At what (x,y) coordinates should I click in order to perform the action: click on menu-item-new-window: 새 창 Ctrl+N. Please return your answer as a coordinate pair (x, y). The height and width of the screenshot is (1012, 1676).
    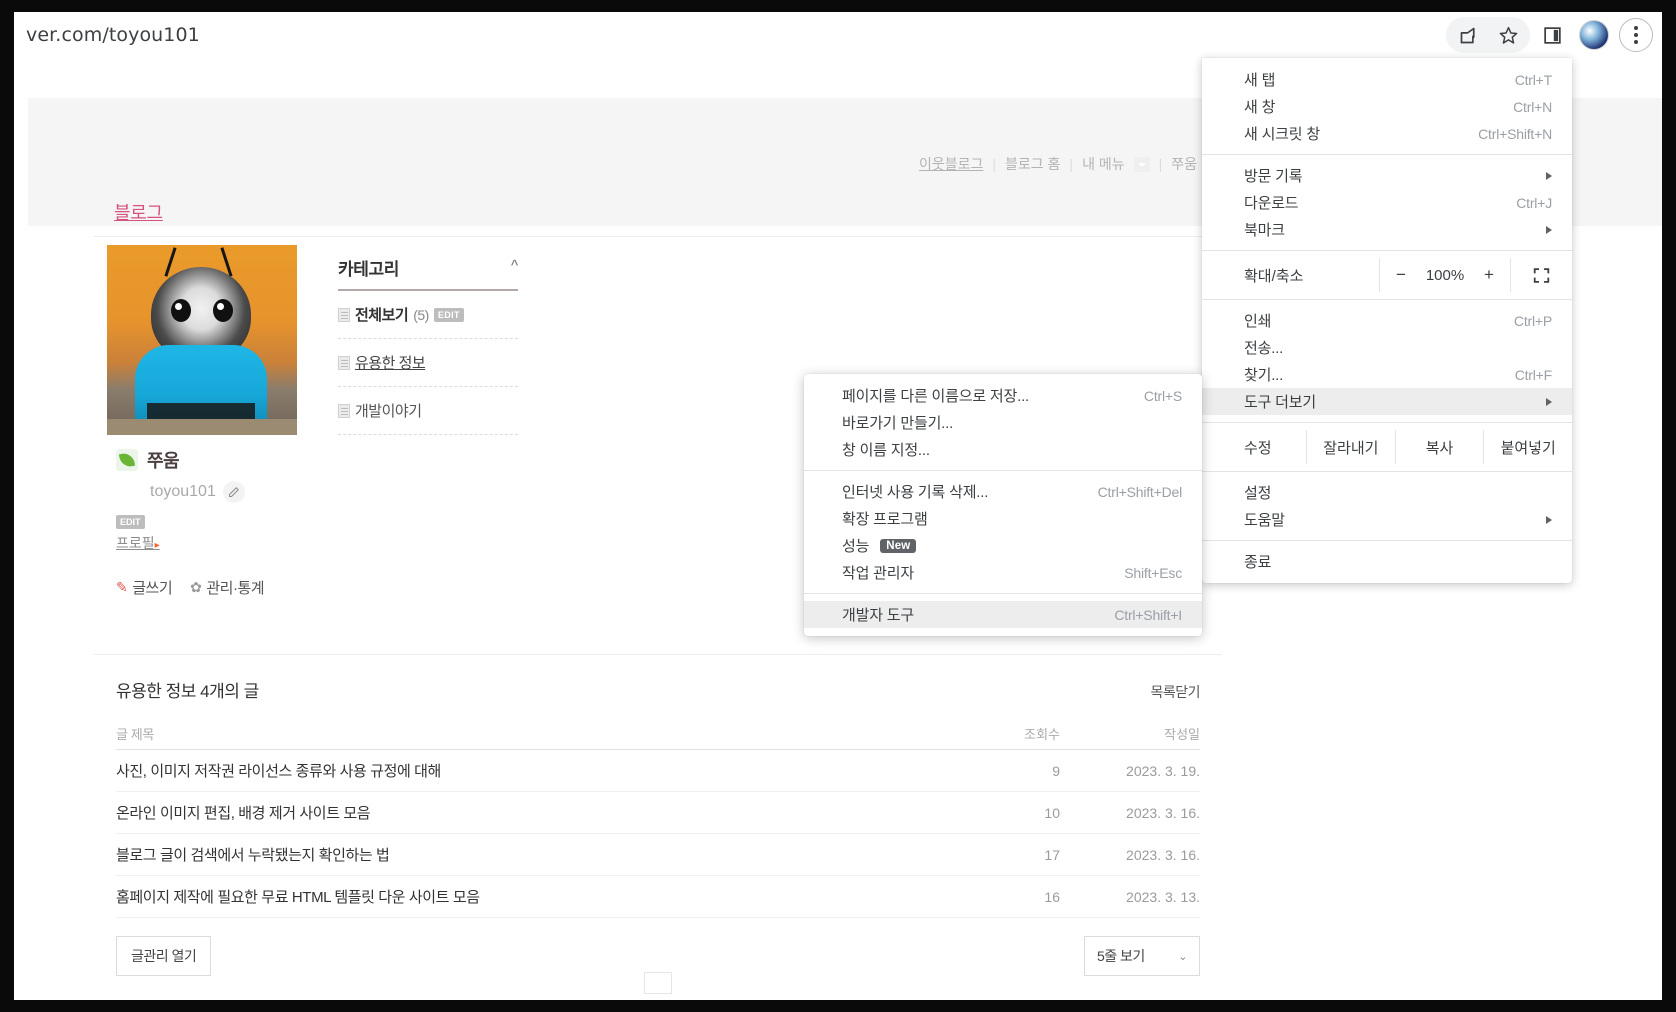
    Looking at the image, I should click on (1387, 106).